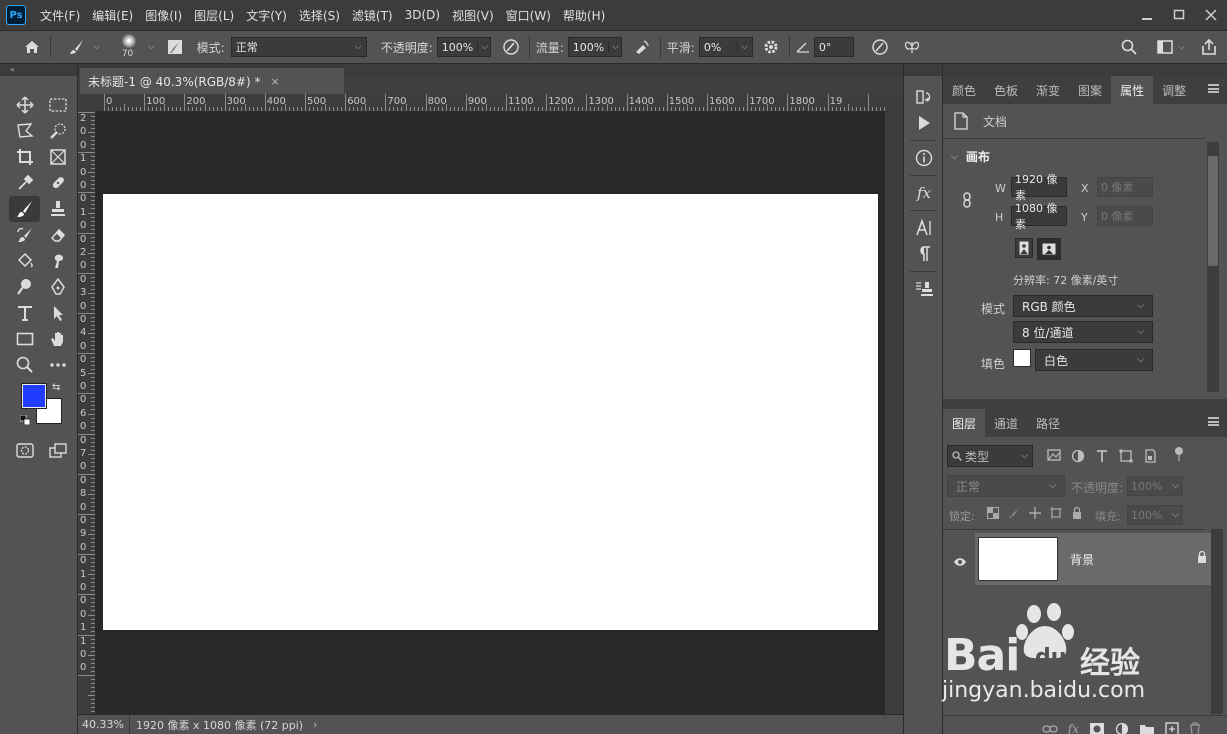 The width and height of the screenshot is (1227, 734). What do you see at coordinates (1165, 47) in the screenshot?
I see `workspace-button` at bounding box center [1165, 47].